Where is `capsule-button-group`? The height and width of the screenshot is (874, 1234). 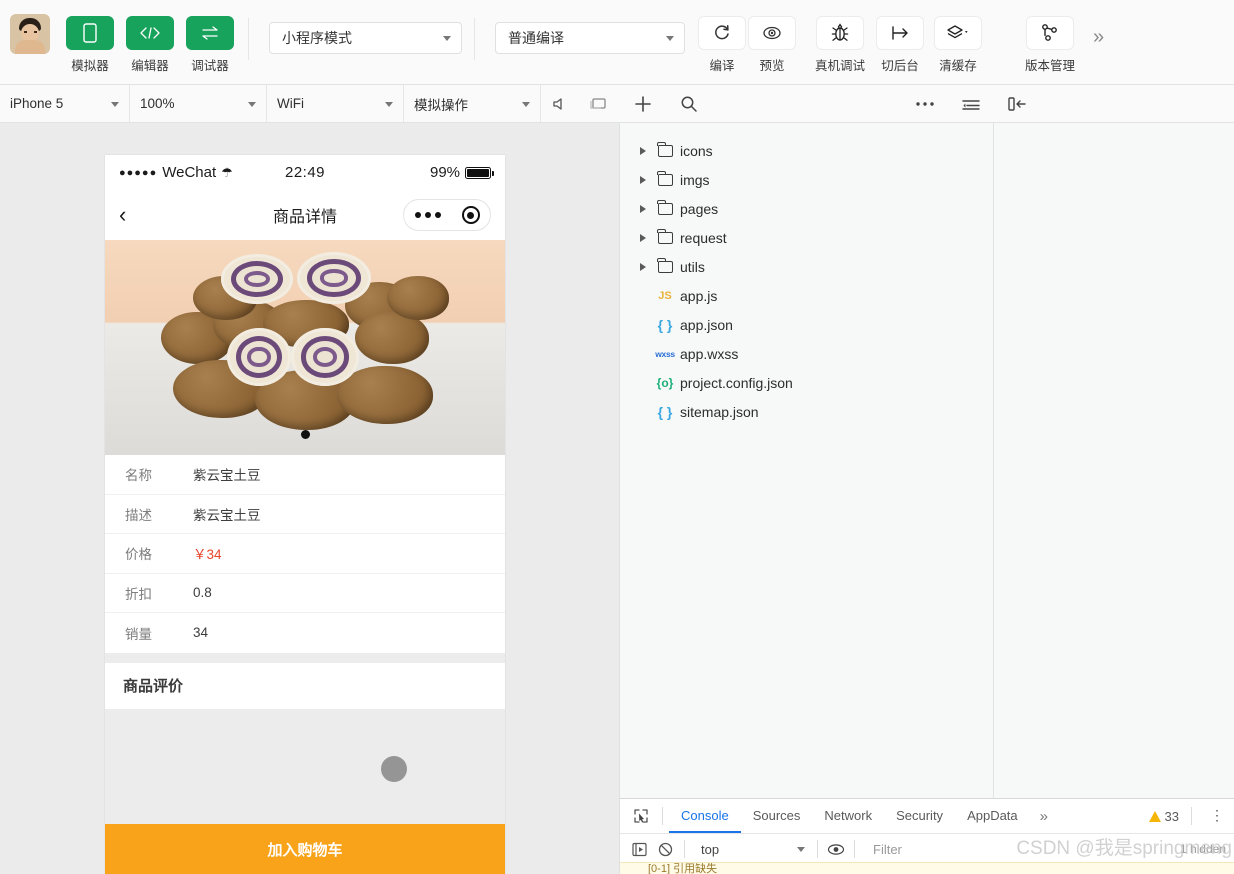 capsule-button-group is located at coordinates (447, 215).